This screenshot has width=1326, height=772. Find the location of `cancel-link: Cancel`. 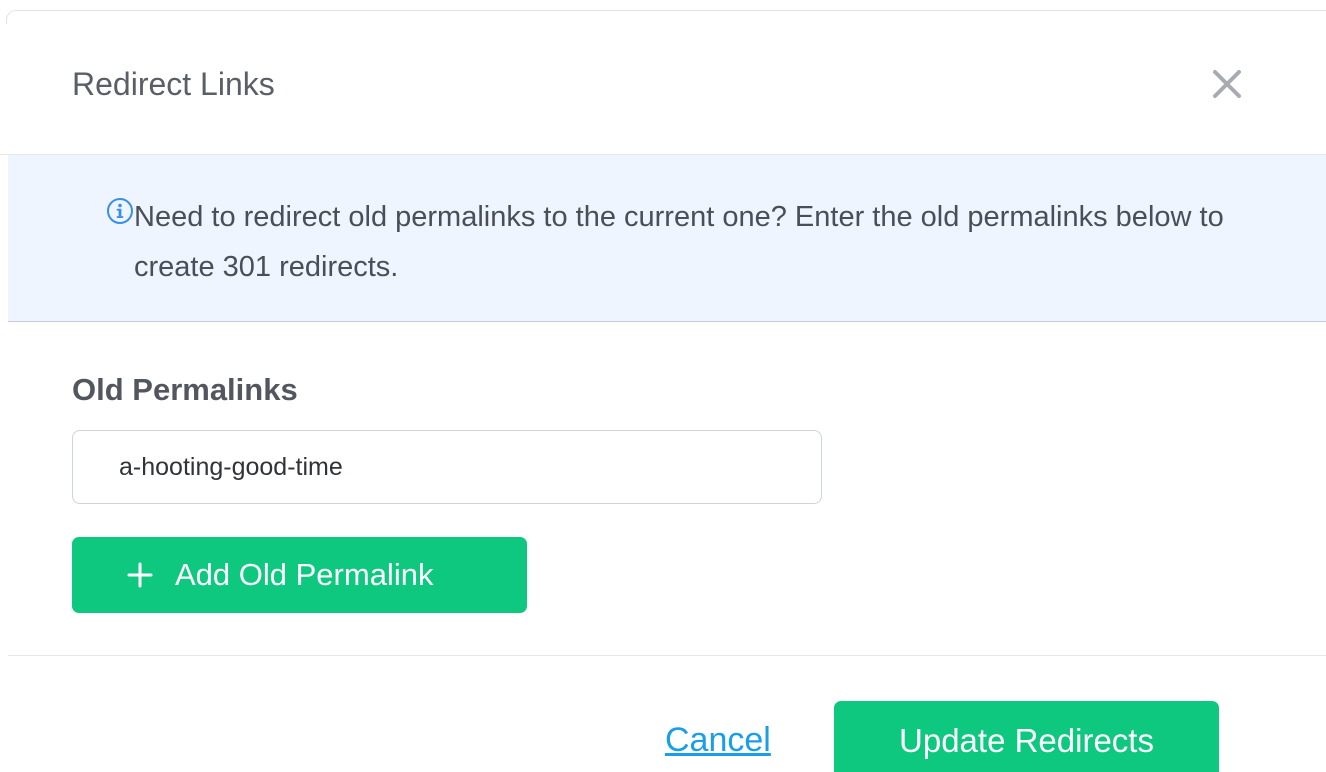

cancel-link: Cancel is located at coordinates (718, 740).